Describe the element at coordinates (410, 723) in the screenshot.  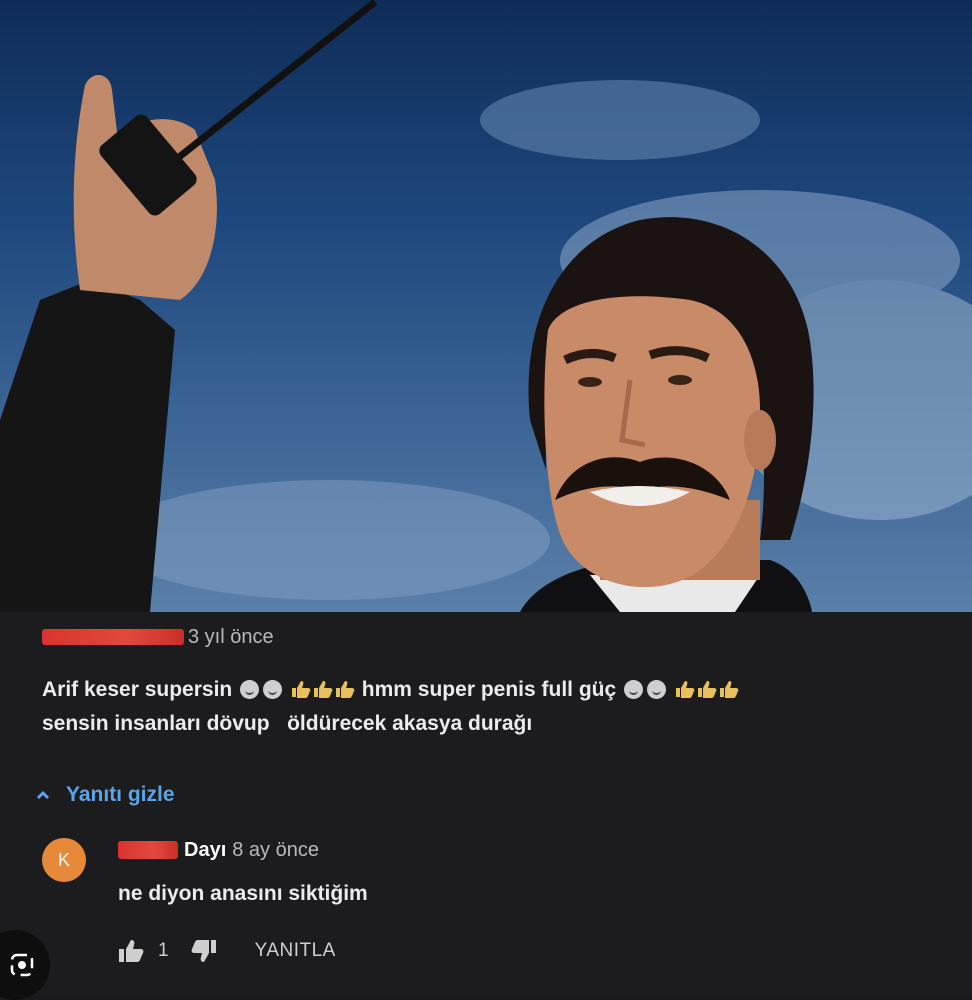
I see `comment-text-part: öldürecek akasya durağı` at that location.